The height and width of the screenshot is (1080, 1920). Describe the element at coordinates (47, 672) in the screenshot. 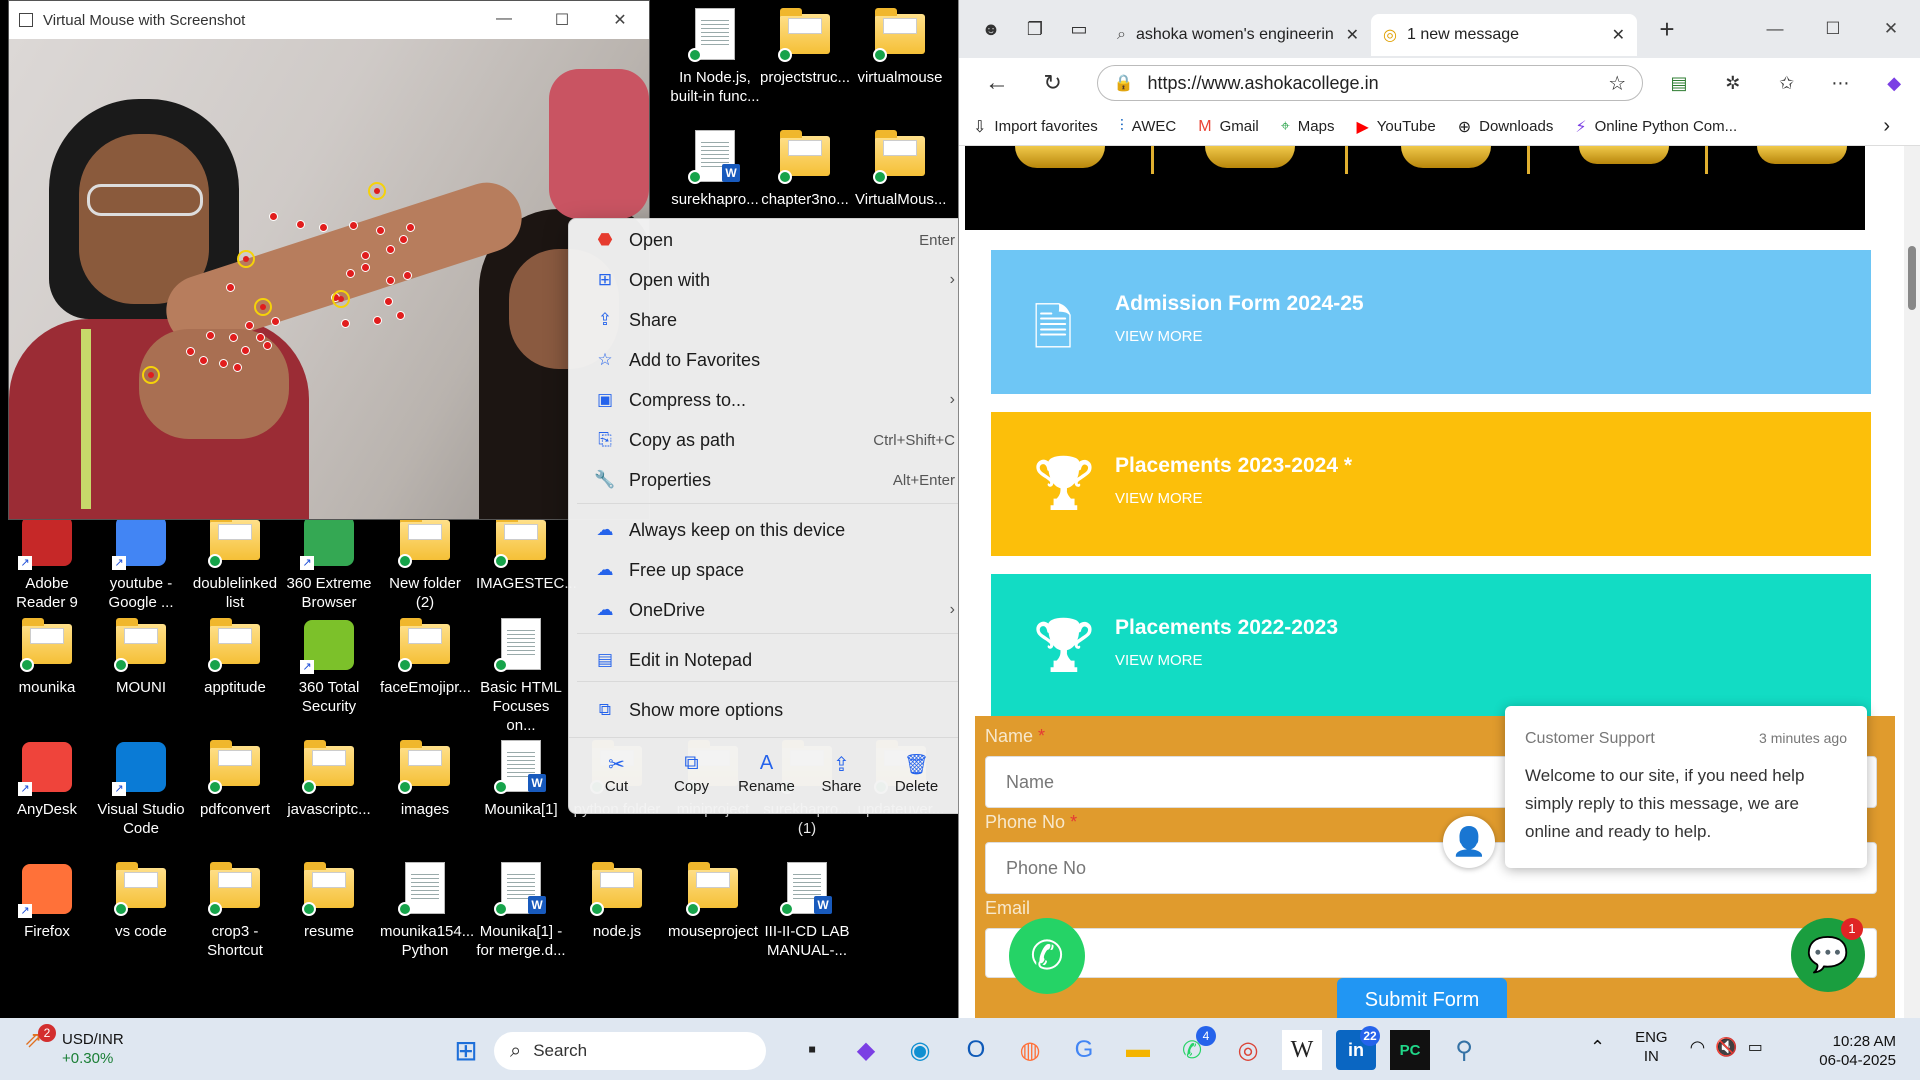

I see `desktop-icon: mounika` at that location.